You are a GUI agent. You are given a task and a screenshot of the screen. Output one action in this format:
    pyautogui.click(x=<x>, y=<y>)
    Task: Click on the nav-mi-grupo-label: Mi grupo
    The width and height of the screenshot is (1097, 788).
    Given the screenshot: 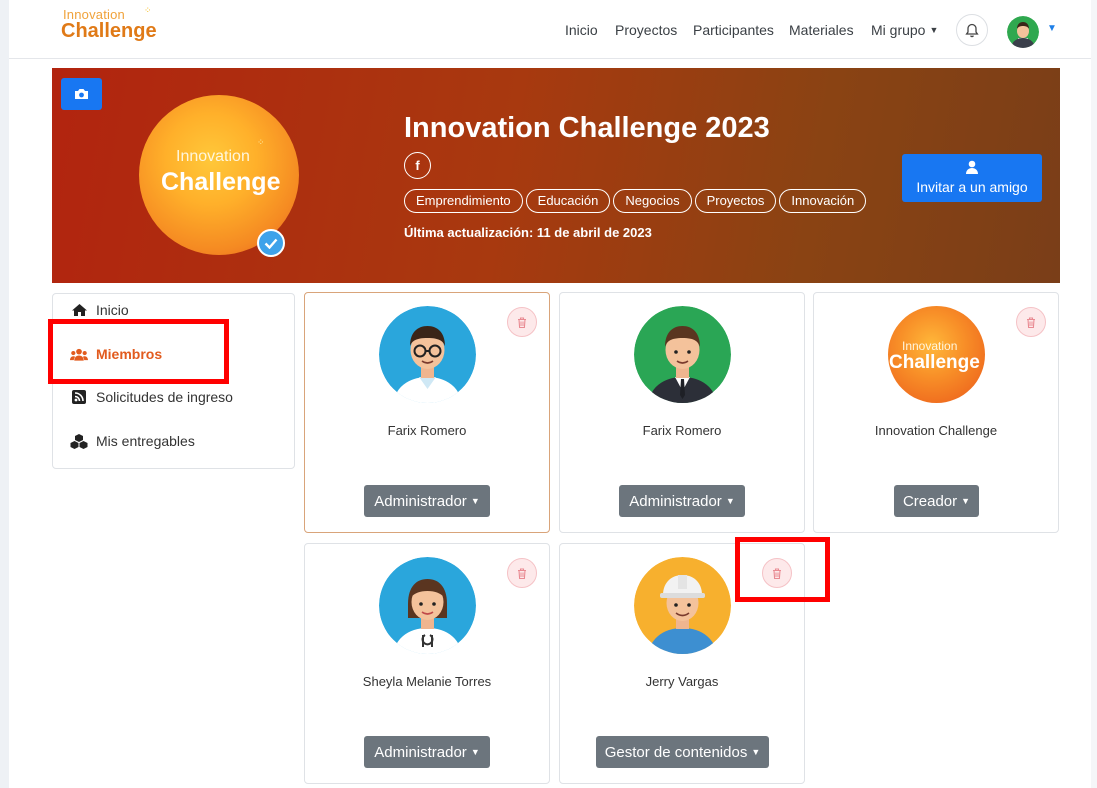 What is the action you would take?
    pyautogui.click(x=898, y=30)
    